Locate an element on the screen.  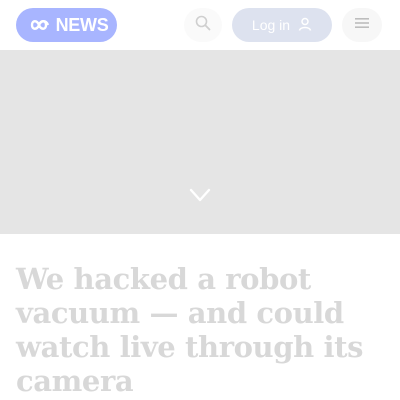
abc-news-logo: NEWS is located at coordinates (66, 25).